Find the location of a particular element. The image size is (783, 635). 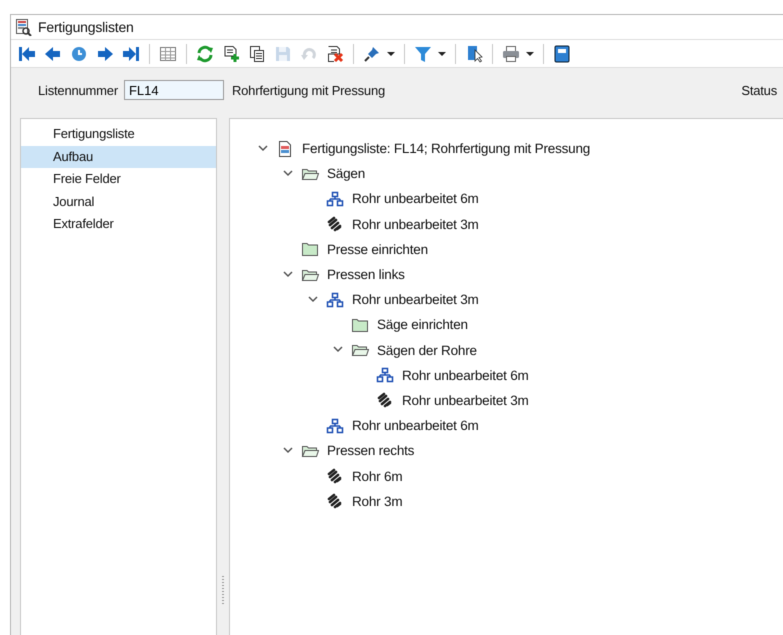

last-record-icon is located at coordinates (131, 53).